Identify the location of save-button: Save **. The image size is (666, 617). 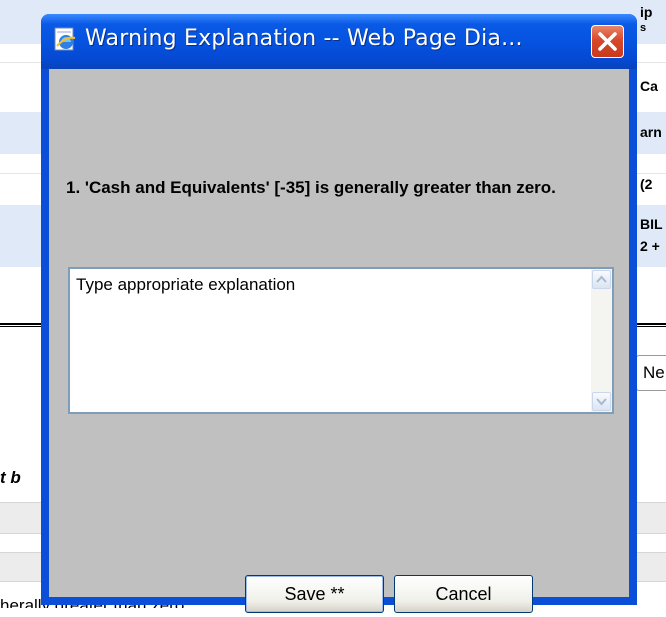
(314, 594).